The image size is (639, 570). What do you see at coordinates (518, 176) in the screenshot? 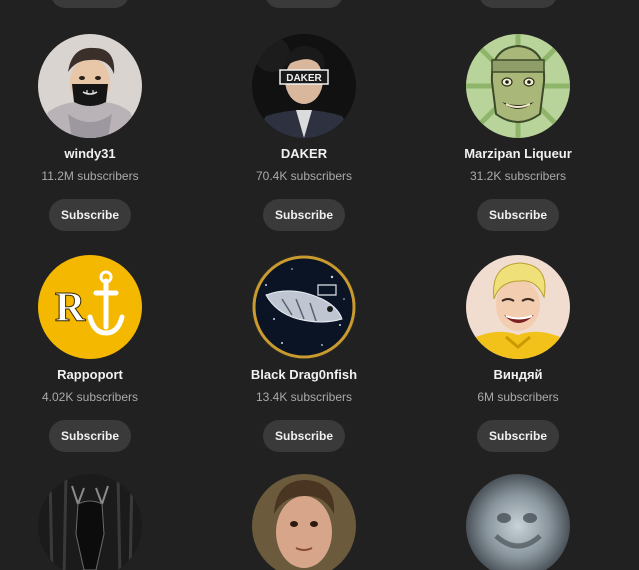
I see `subscriber-count: 31.2K subscribers` at bounding box center [518, 176].